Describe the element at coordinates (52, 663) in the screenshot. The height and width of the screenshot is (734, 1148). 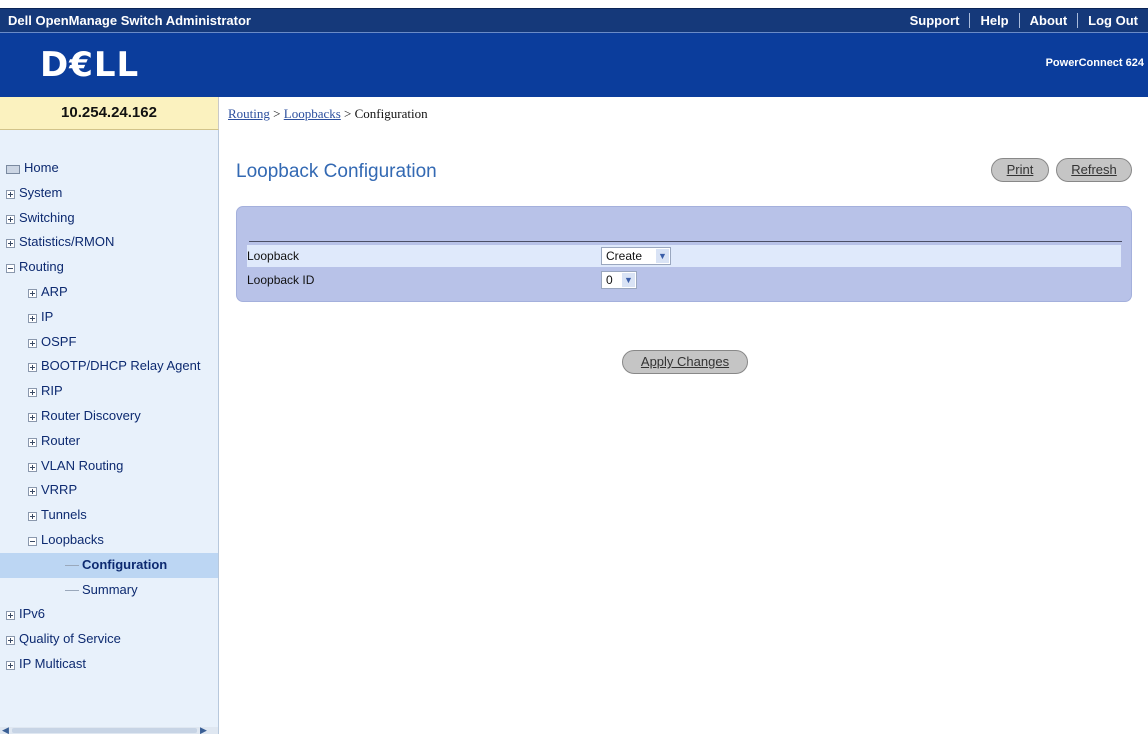
I see `sidebar-item-label: IP Multicast` at that location.